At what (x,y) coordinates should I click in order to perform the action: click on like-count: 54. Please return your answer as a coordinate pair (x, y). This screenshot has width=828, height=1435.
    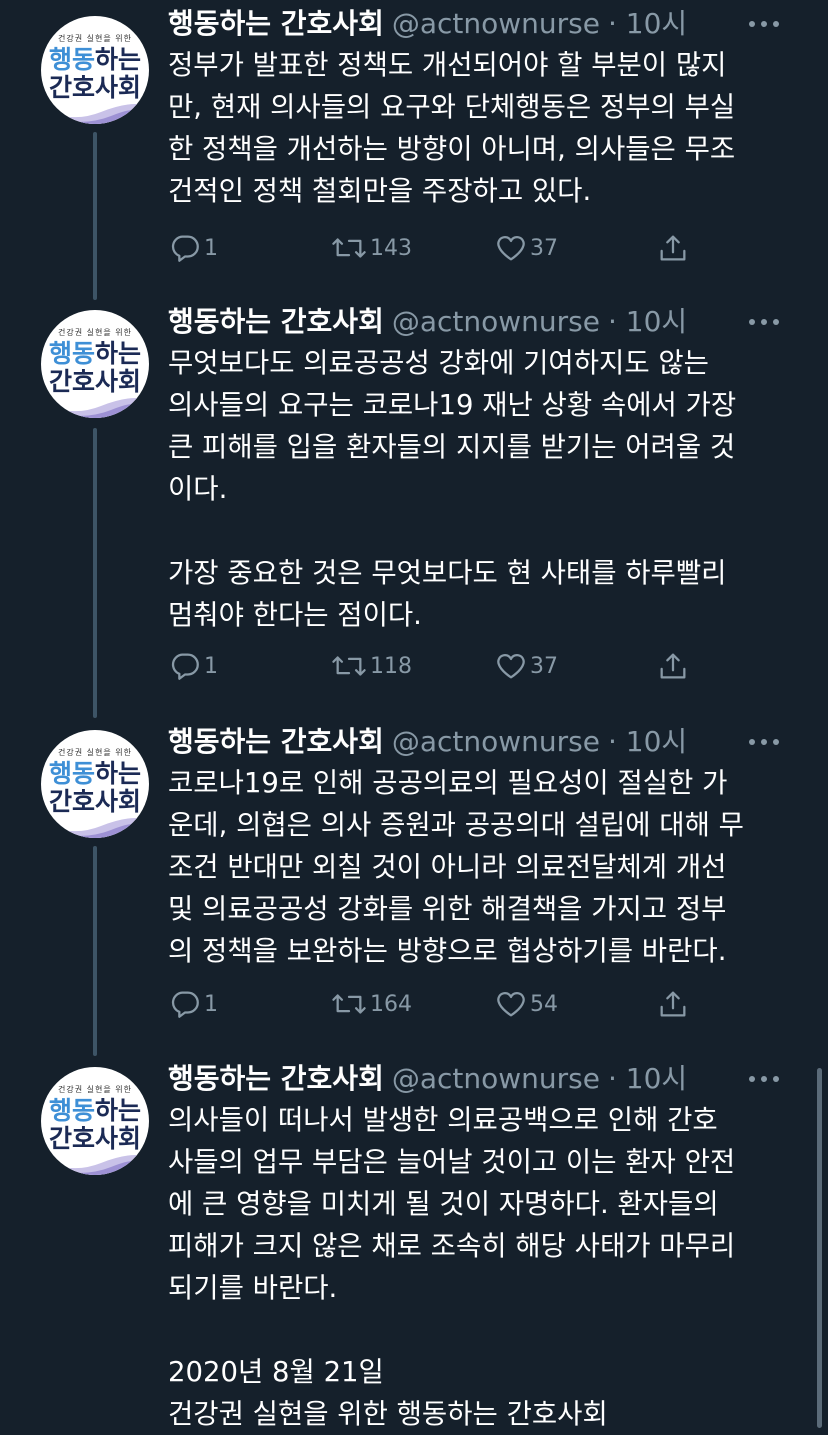
    Looking at the image, I should click on (544, 1004).